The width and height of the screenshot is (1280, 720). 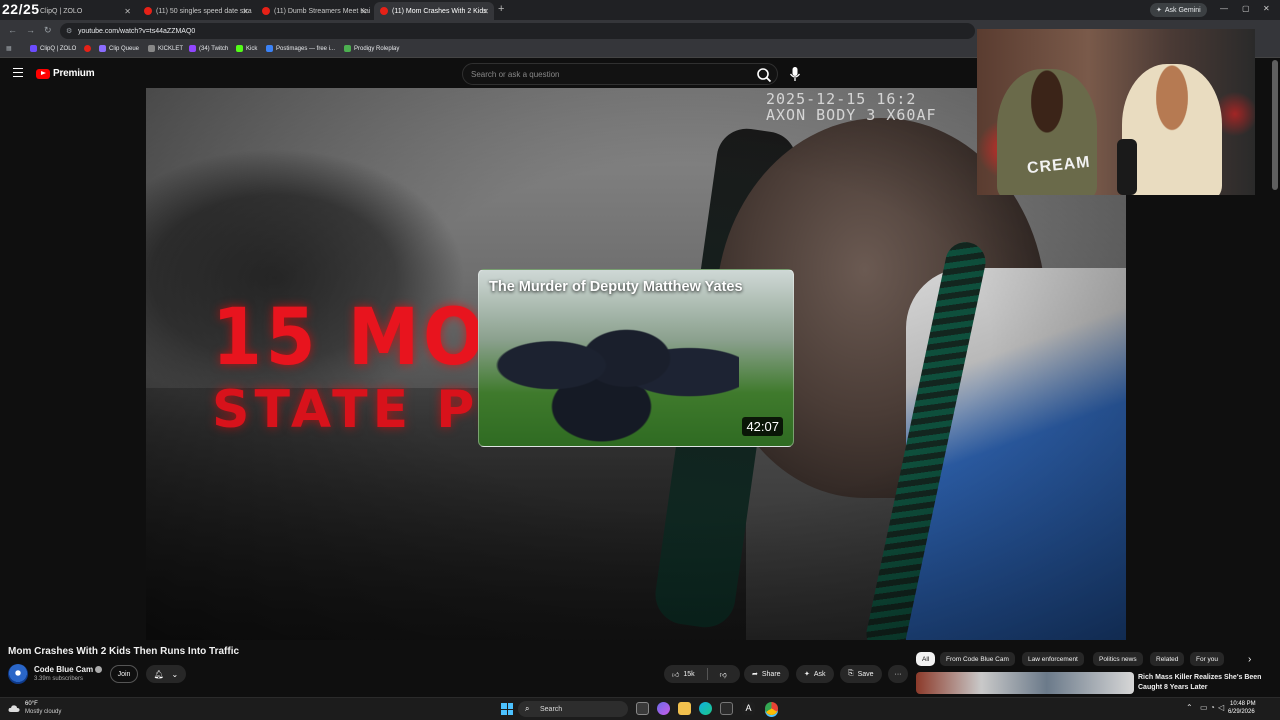 I want to click on kick-icon, so click(x=239, y=48).